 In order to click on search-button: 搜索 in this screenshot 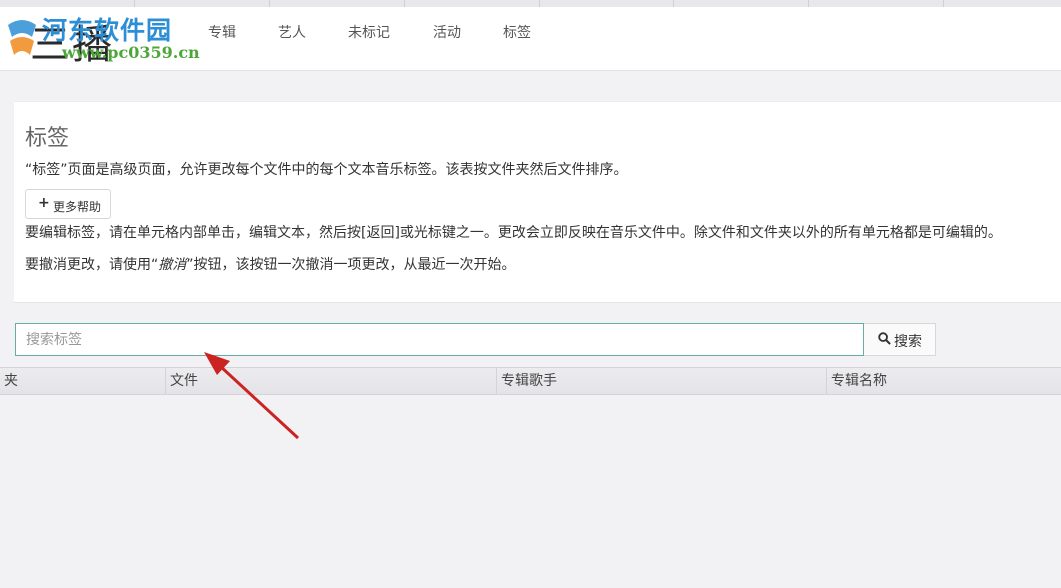, I will do `click(900, 339)`.